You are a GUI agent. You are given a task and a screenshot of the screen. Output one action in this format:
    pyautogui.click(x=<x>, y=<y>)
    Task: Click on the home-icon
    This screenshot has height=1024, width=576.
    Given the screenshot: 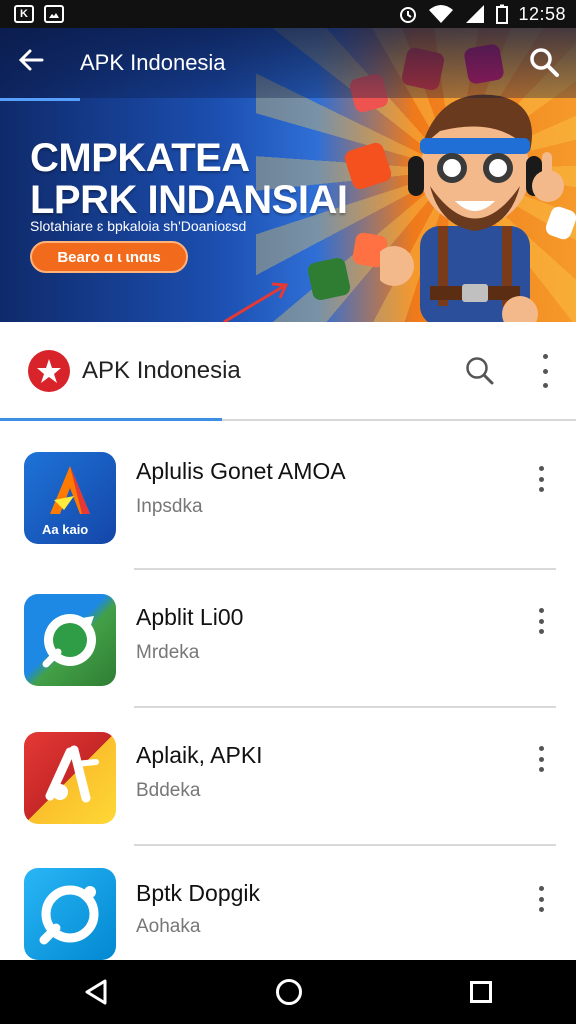 What is the action you would take?
    pyautogui.click(x=289, y=992)
    